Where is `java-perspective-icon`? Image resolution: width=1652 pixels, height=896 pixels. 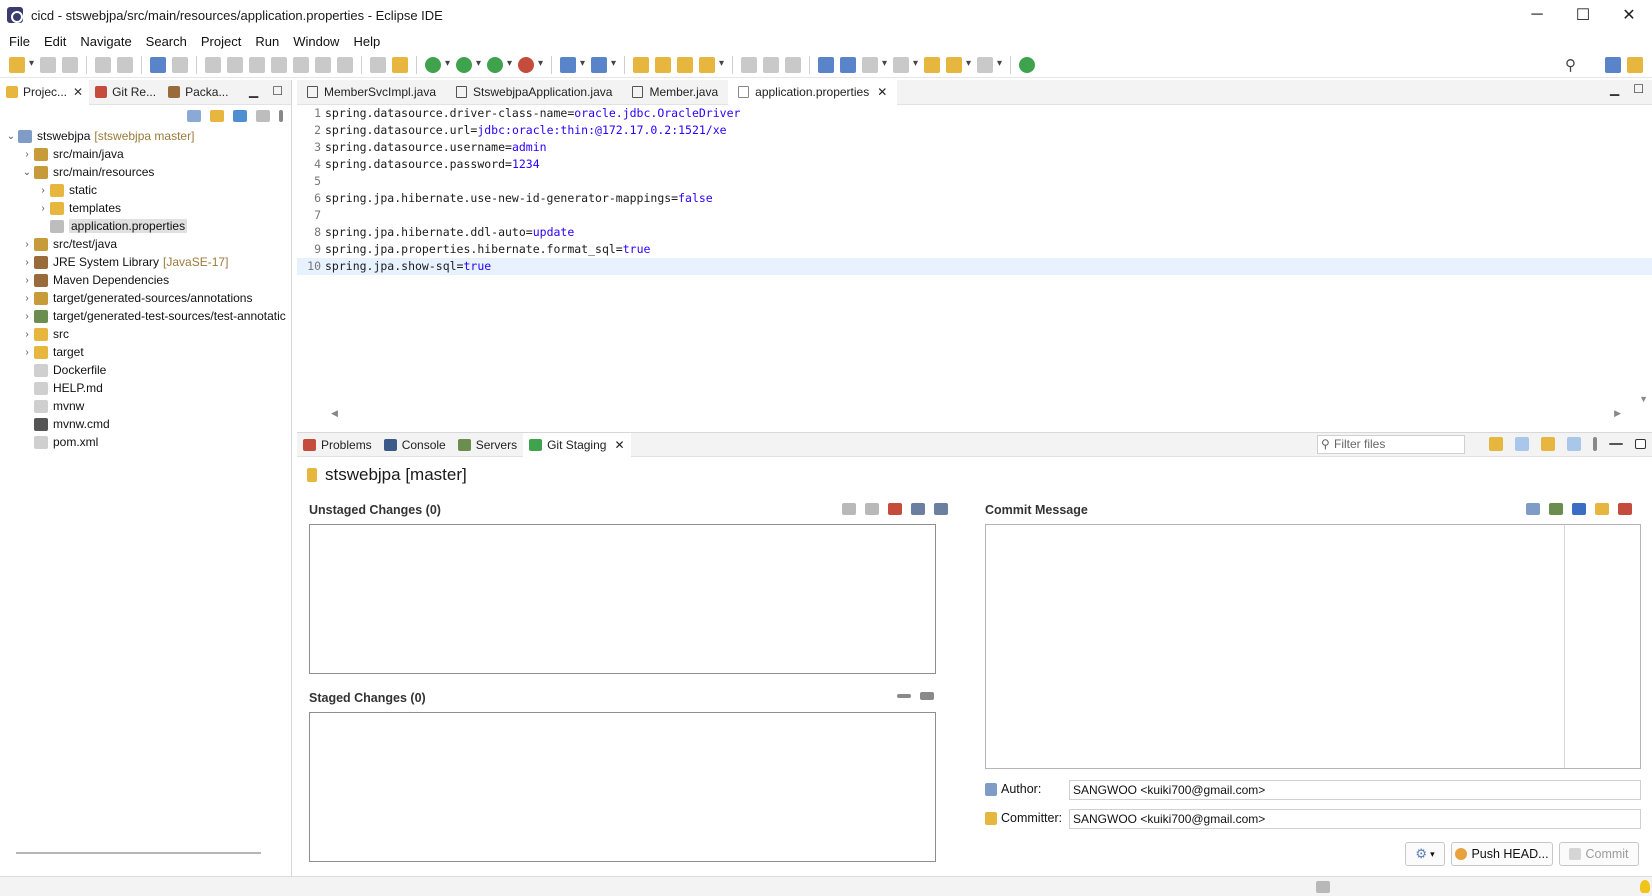
java-perspective-icon is located at coordinates (1635, 65).